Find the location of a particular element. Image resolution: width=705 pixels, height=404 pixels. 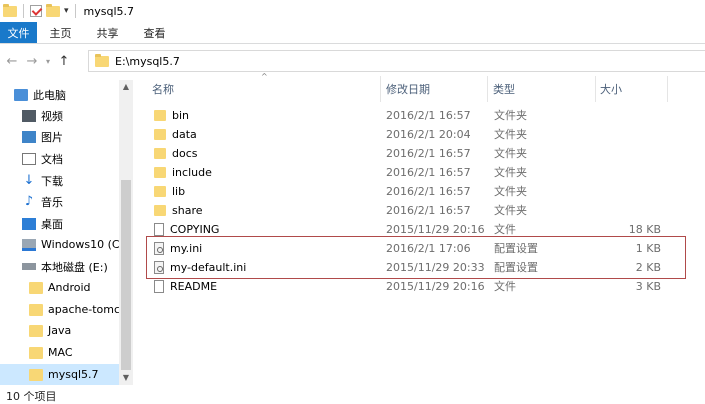

address-bar: E:\mysql5.7 is located at coordinates (396, 61).